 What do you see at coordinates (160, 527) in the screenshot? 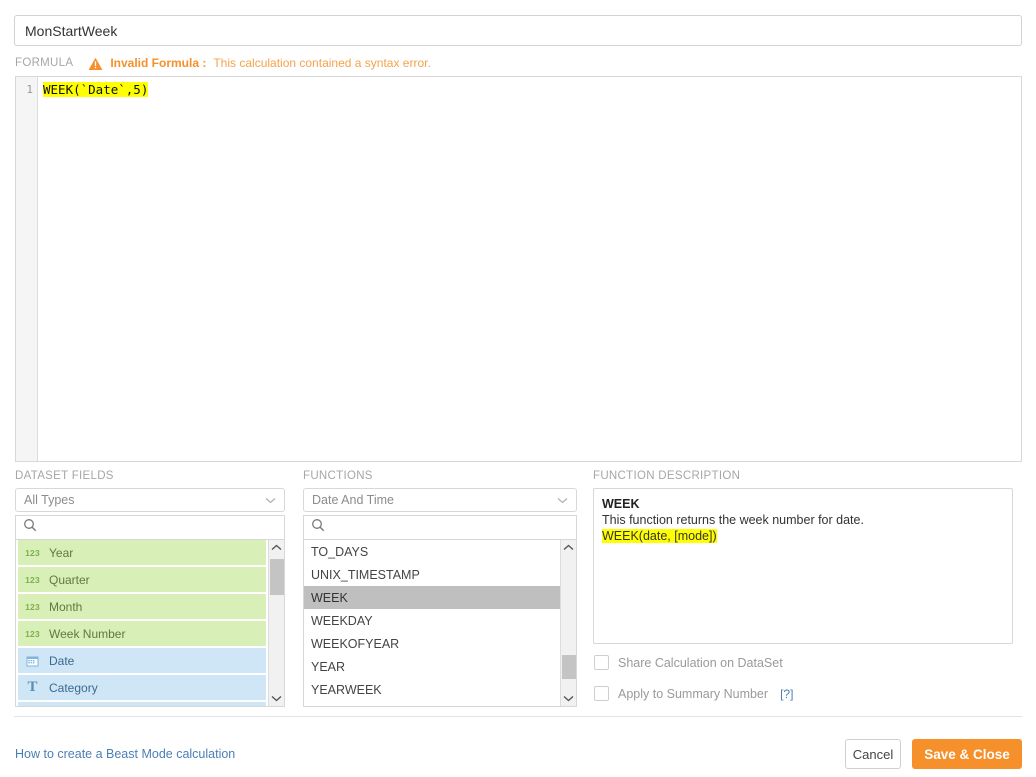
I see `dataset-search-input` at bounding box center [160, 527].